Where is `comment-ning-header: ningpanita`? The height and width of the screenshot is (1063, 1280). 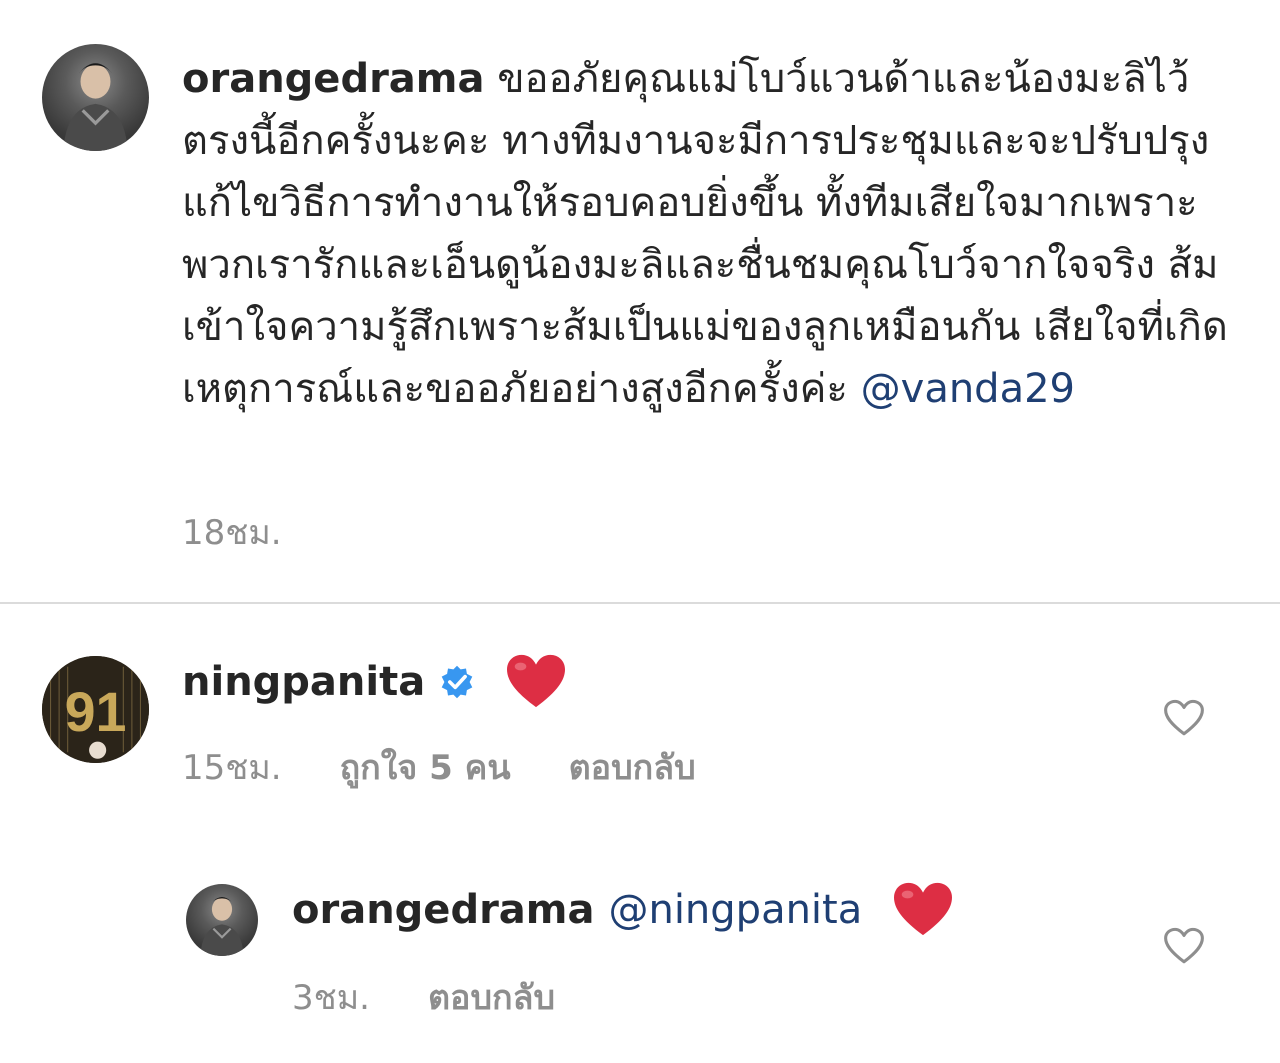
comment-ning-header: ningpanita is located at coordinates (374, 682).